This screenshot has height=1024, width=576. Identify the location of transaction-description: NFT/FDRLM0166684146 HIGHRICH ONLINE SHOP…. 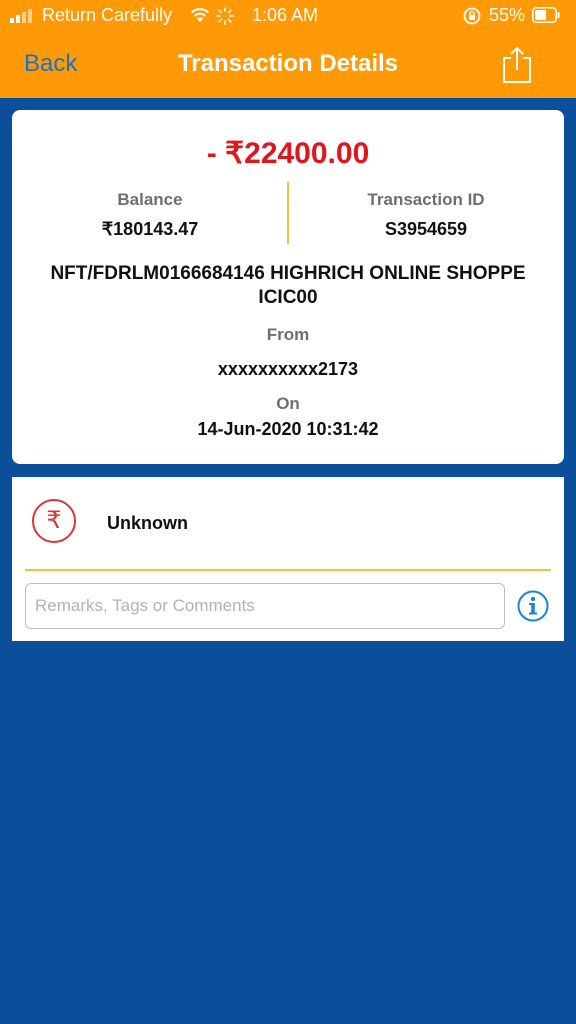
(288, 285).